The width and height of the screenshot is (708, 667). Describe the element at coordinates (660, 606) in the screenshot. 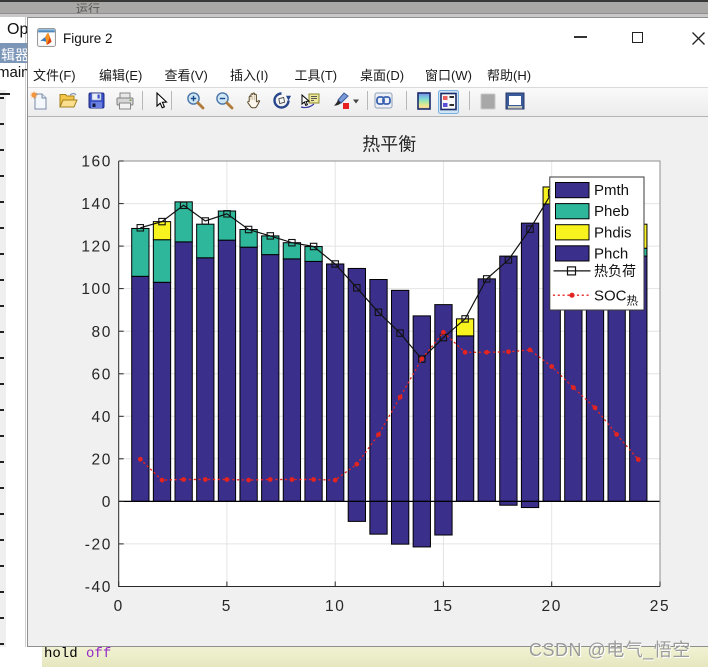

I see `svg-text: 25` at that location.